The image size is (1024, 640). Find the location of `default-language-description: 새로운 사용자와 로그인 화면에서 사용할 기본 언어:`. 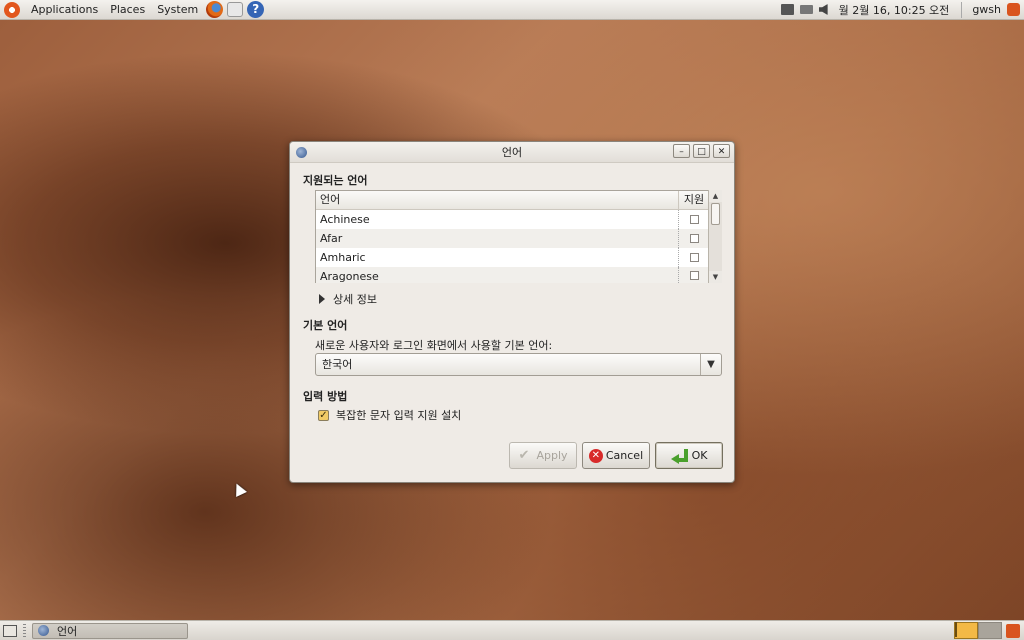

default-language-description: 새로운 사용자와 로그인 화면에서 사용할 기본 언어: is located at coordinates (434, 345).